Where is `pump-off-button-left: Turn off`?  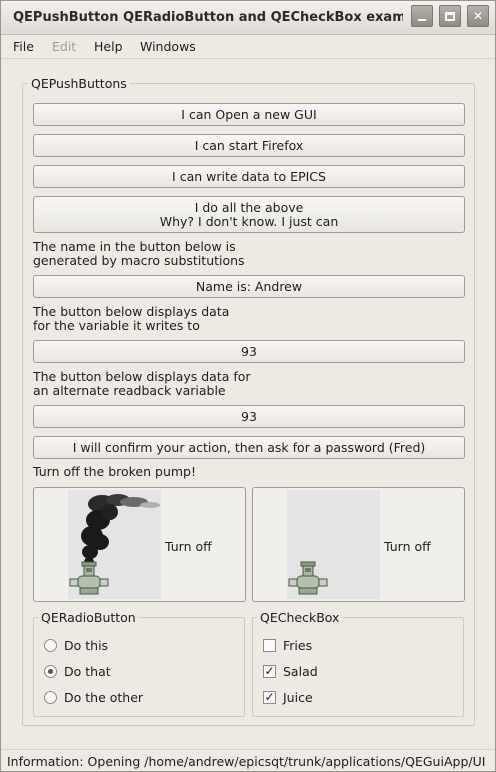
pump-off-button-left: Turn off is located at coordinates (139, 544).